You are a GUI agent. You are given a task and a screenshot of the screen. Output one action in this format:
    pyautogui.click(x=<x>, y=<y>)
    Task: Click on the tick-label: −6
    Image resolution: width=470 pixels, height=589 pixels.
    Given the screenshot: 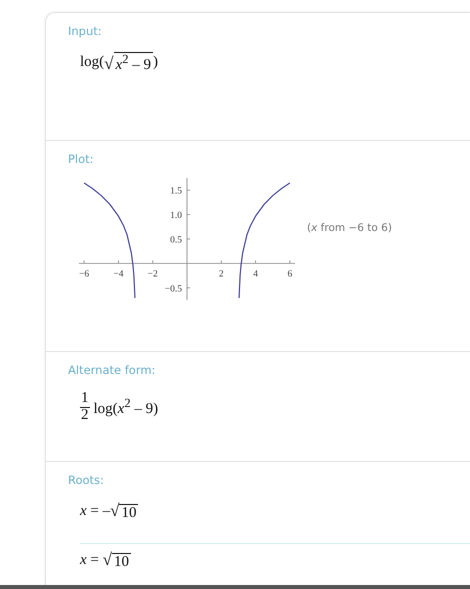 What is the action you would take?
    pyautogui.click(x=84, y=274)
    